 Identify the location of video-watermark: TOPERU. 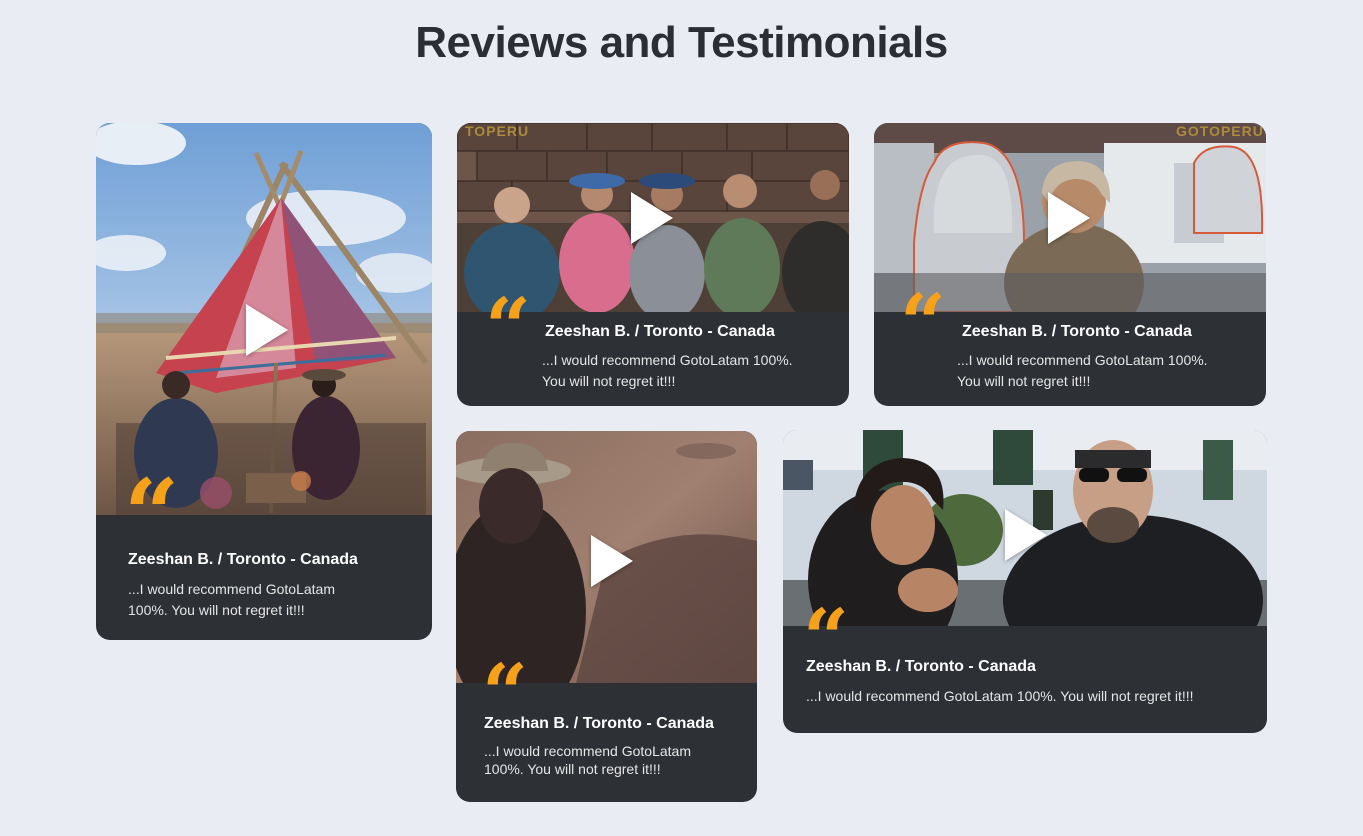
(497, 131).